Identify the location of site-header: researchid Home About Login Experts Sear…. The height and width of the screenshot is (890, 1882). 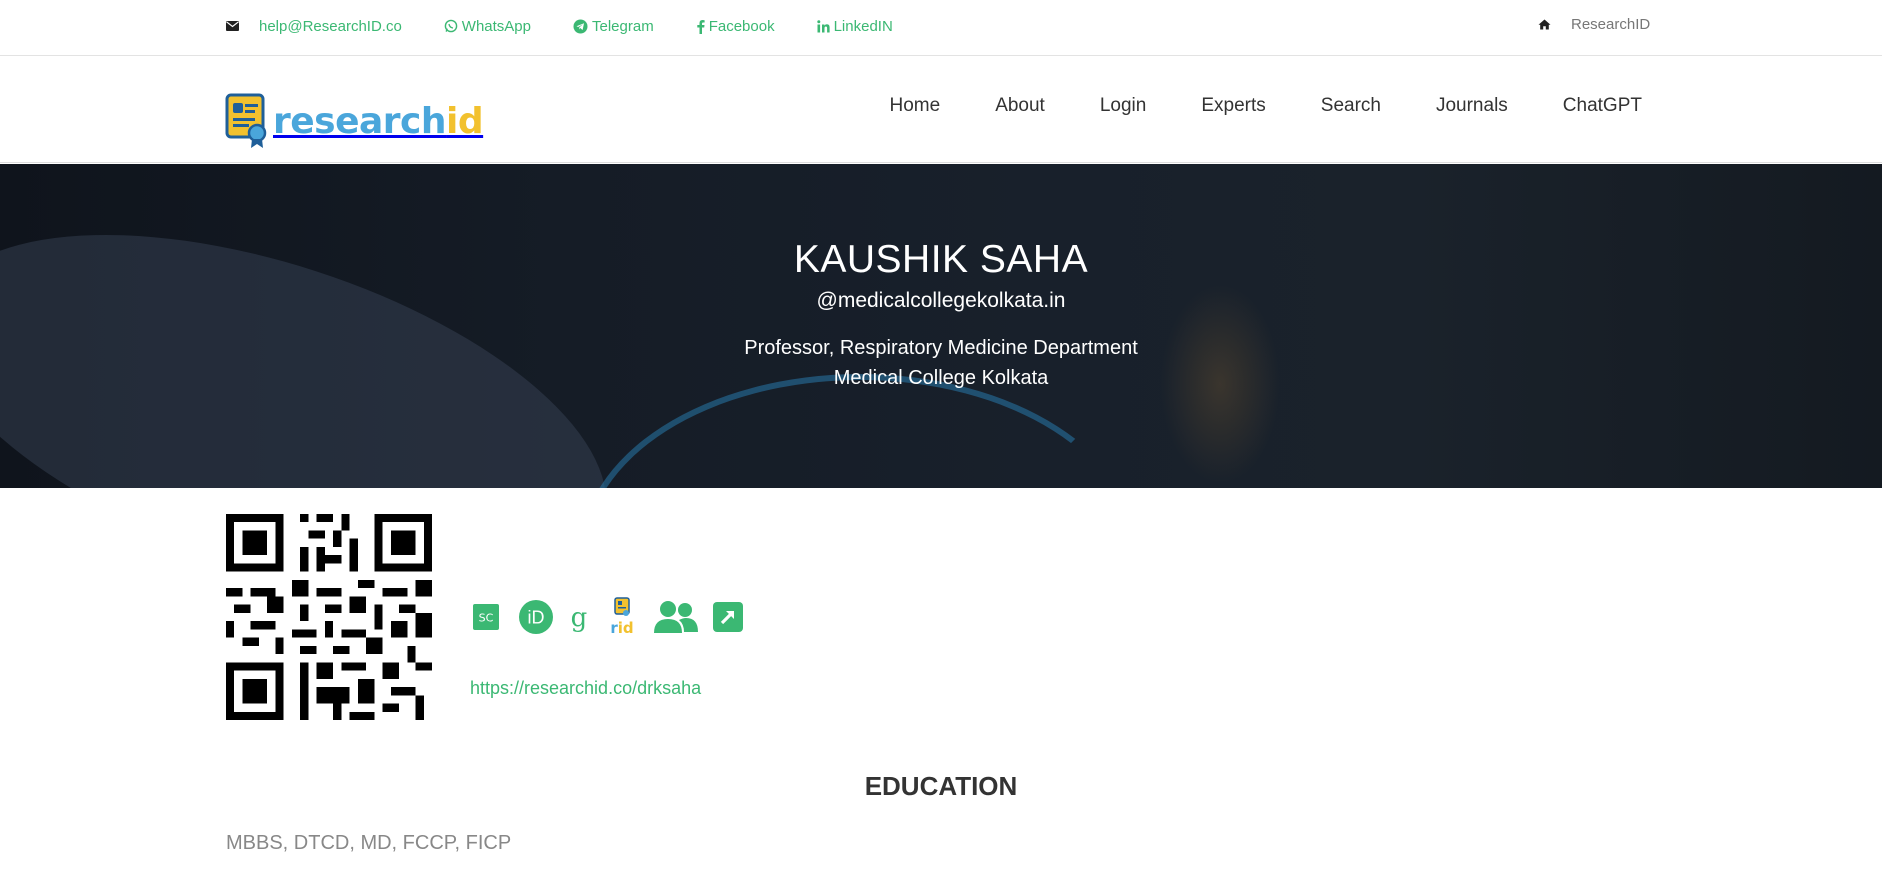
(941, 110).